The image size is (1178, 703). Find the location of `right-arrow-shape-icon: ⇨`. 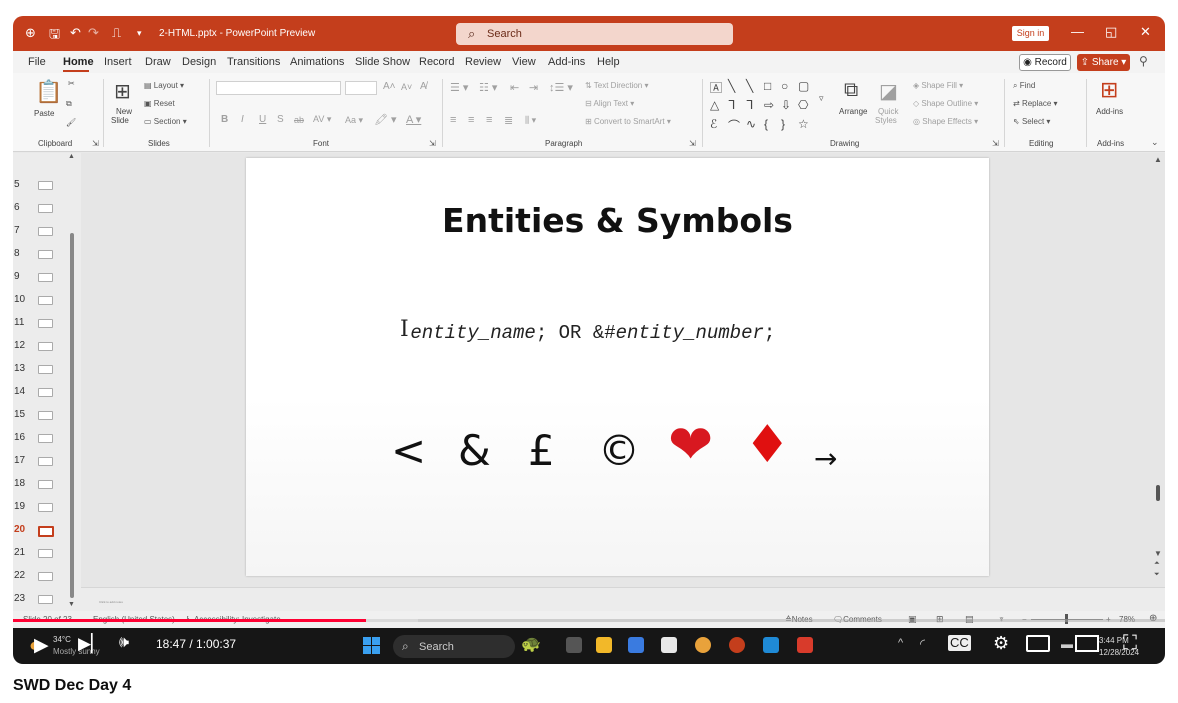

right-arrow-shape-icon: ⇨ is located at coordinates (769, 105).